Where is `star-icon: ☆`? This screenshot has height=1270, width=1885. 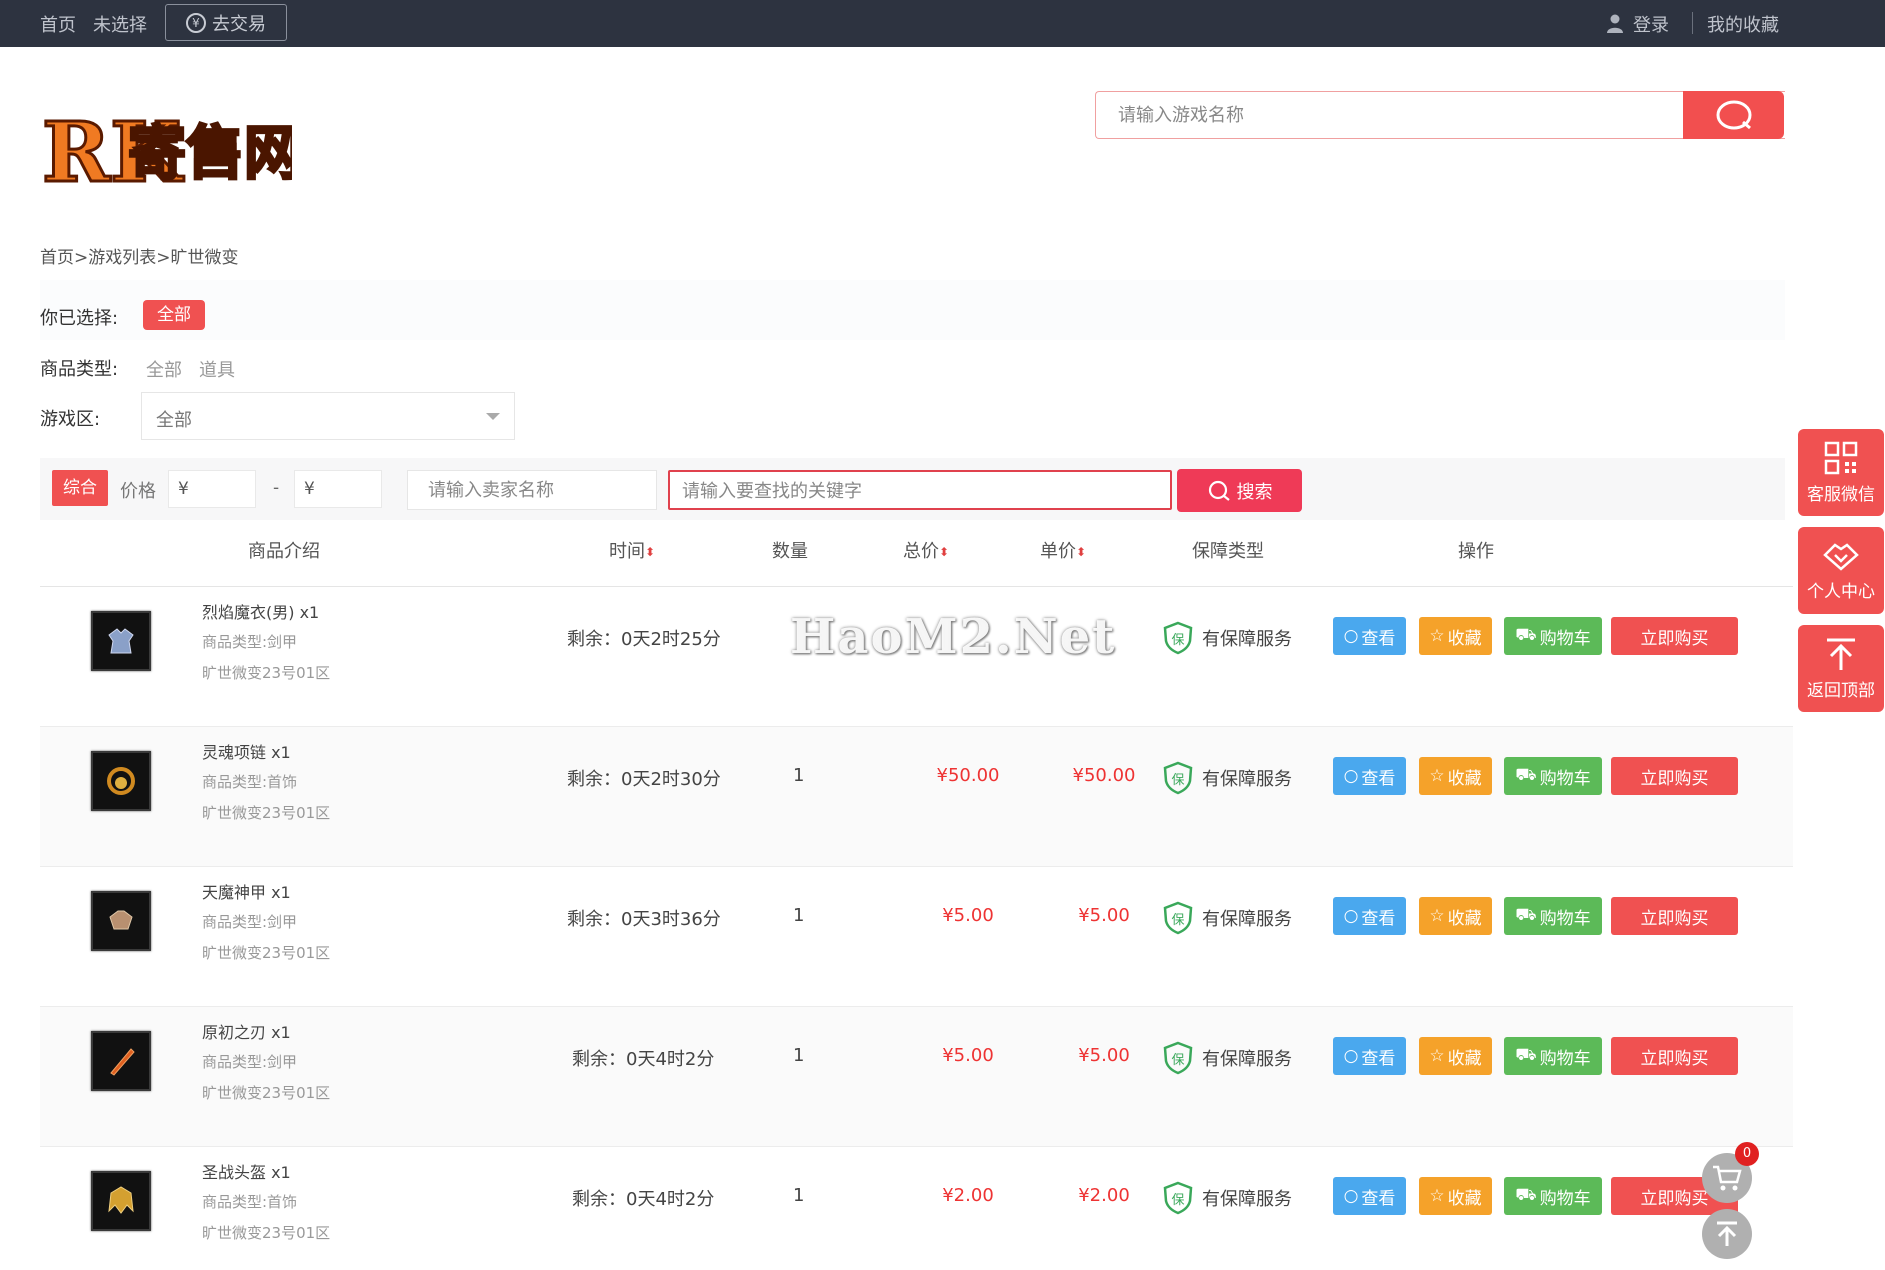
star-icon: ☆ is located at coordinates (1437, 636).